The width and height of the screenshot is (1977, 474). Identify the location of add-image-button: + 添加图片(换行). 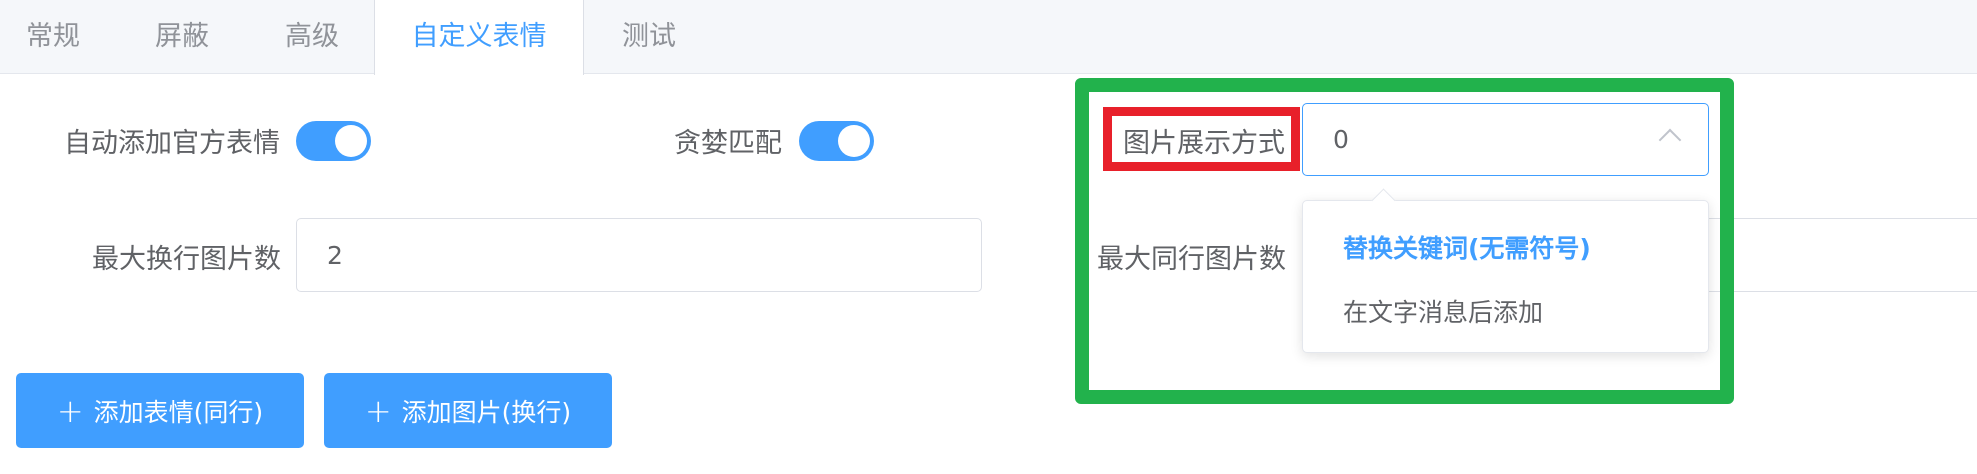
(468, 410).